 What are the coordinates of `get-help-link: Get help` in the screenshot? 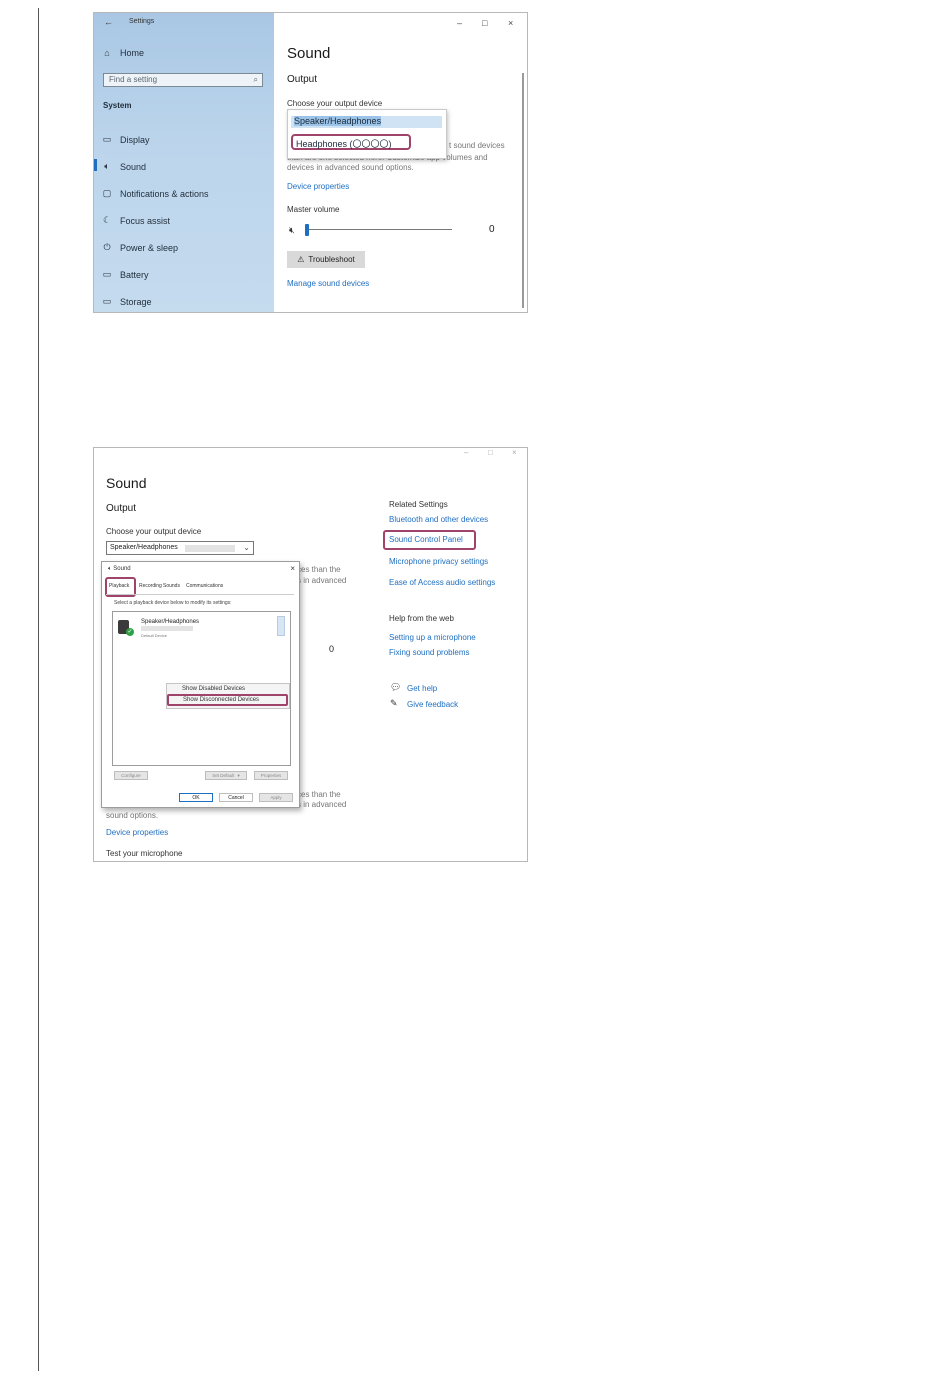 It's located at (422, 688).